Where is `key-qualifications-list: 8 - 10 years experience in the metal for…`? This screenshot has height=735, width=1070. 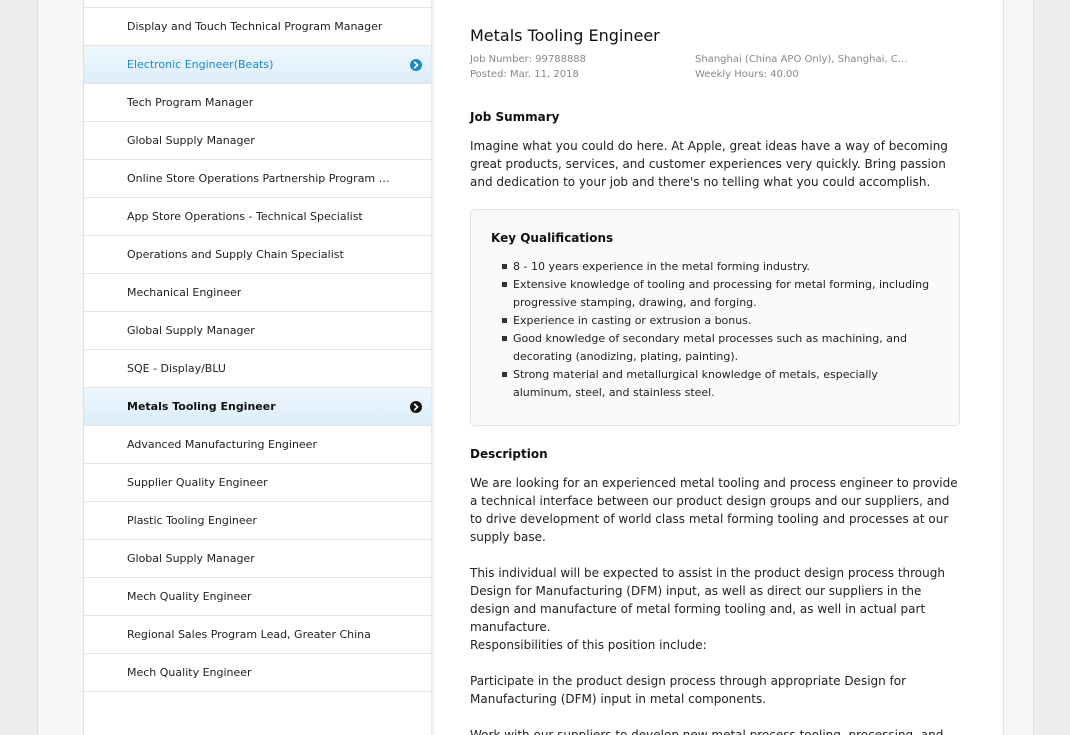
key-qualifications-list: 8 - 10 years experience in the metal for… is located at coordinates (717, 330).